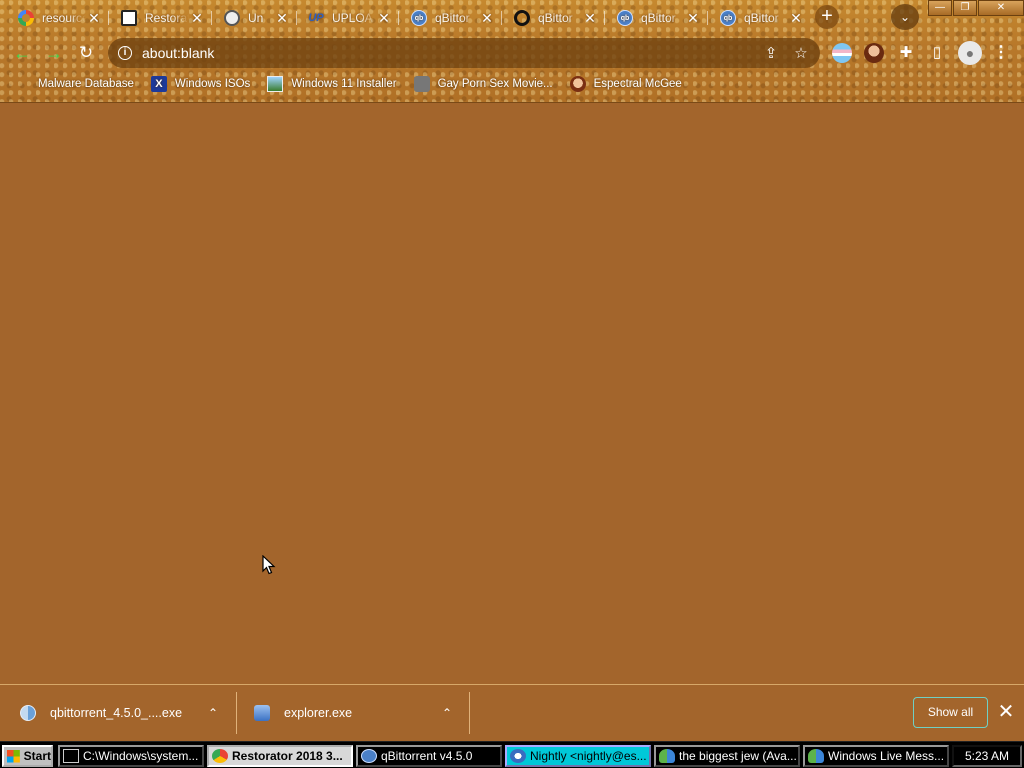 Image resolution: width=1024 pixels, height=768 pixels. I want to click on start-label: Start, so click(37, 756).